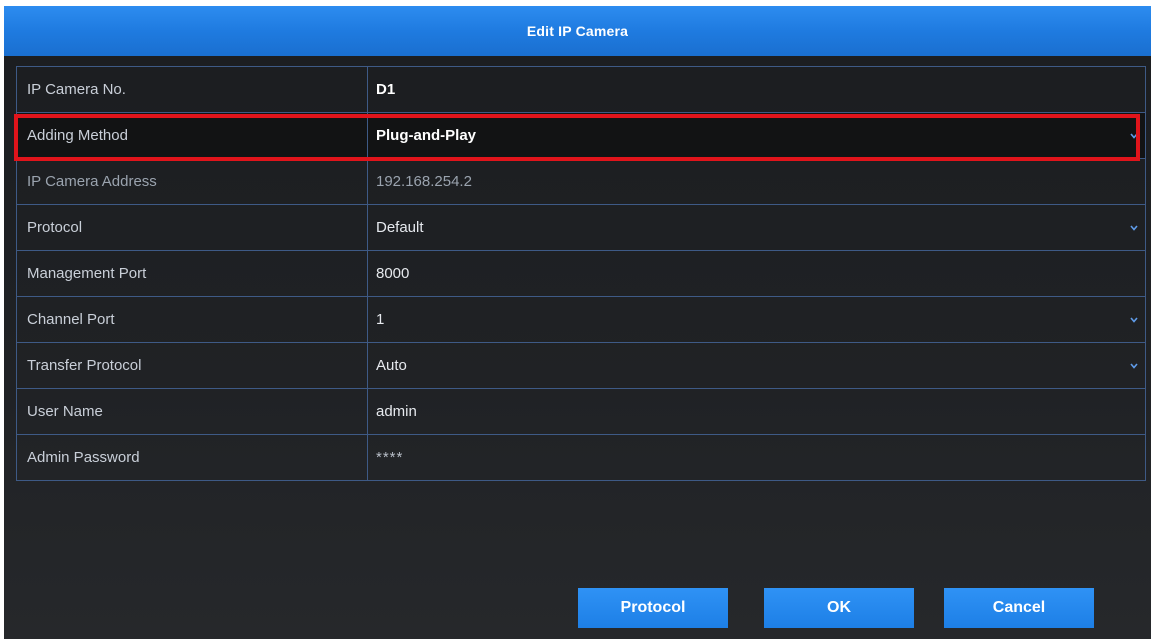  Describe the element at coordinates (393, 273) in the screenshot. I see `management-port-value: 8000` at that location.